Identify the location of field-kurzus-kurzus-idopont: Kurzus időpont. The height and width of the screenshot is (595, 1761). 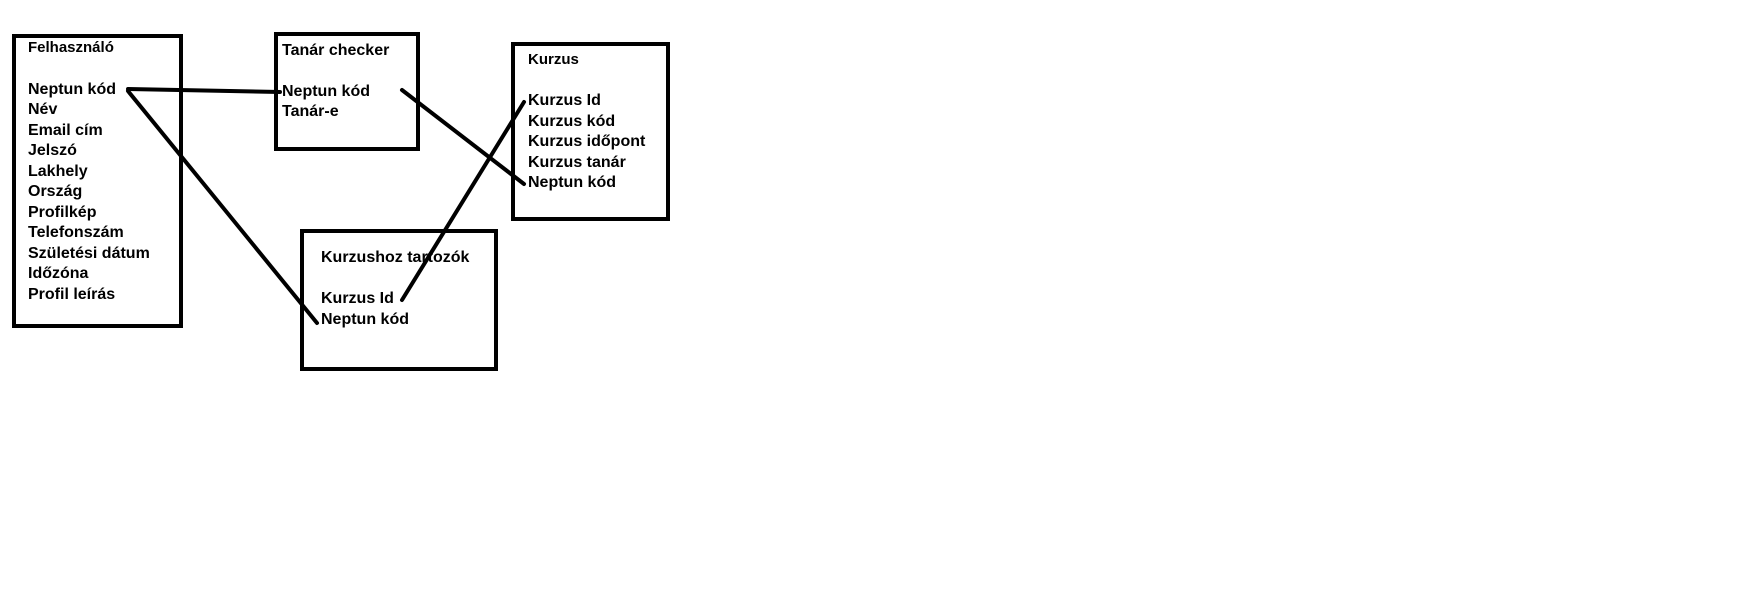
(587, 141).